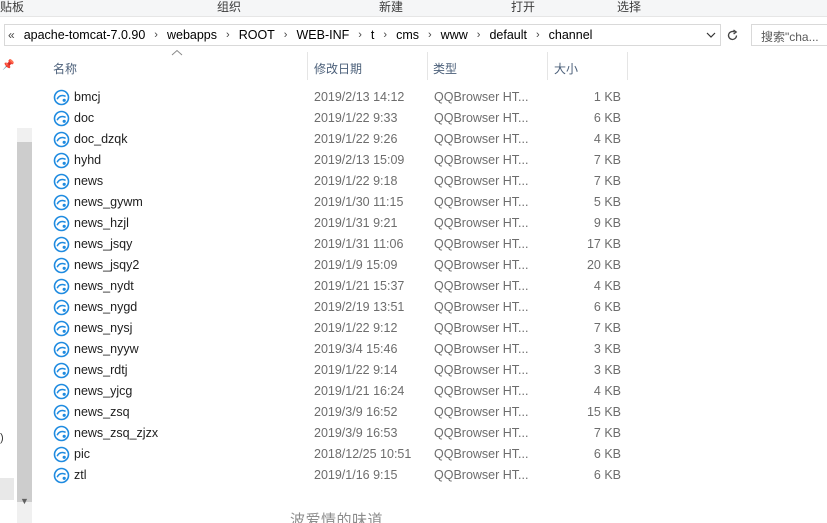 Image resolution: width=827 pixels, height=523 pixels. I want to click on file-row: doc 2019/1/22 9:33 QQBrowser HT... 6 KB, so click(337, 118).